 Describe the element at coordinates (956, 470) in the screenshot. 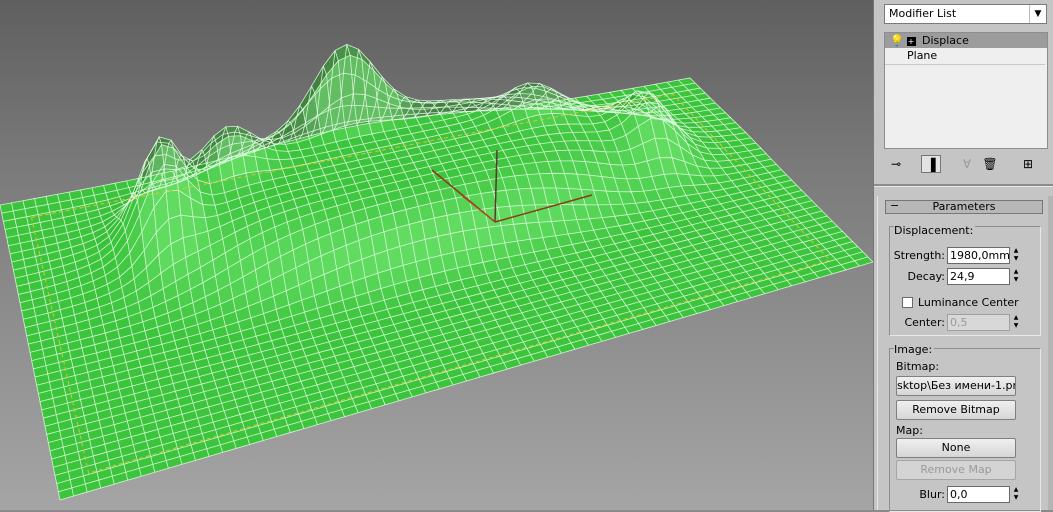

I see `remove-map-button: Remove Map` at that location.